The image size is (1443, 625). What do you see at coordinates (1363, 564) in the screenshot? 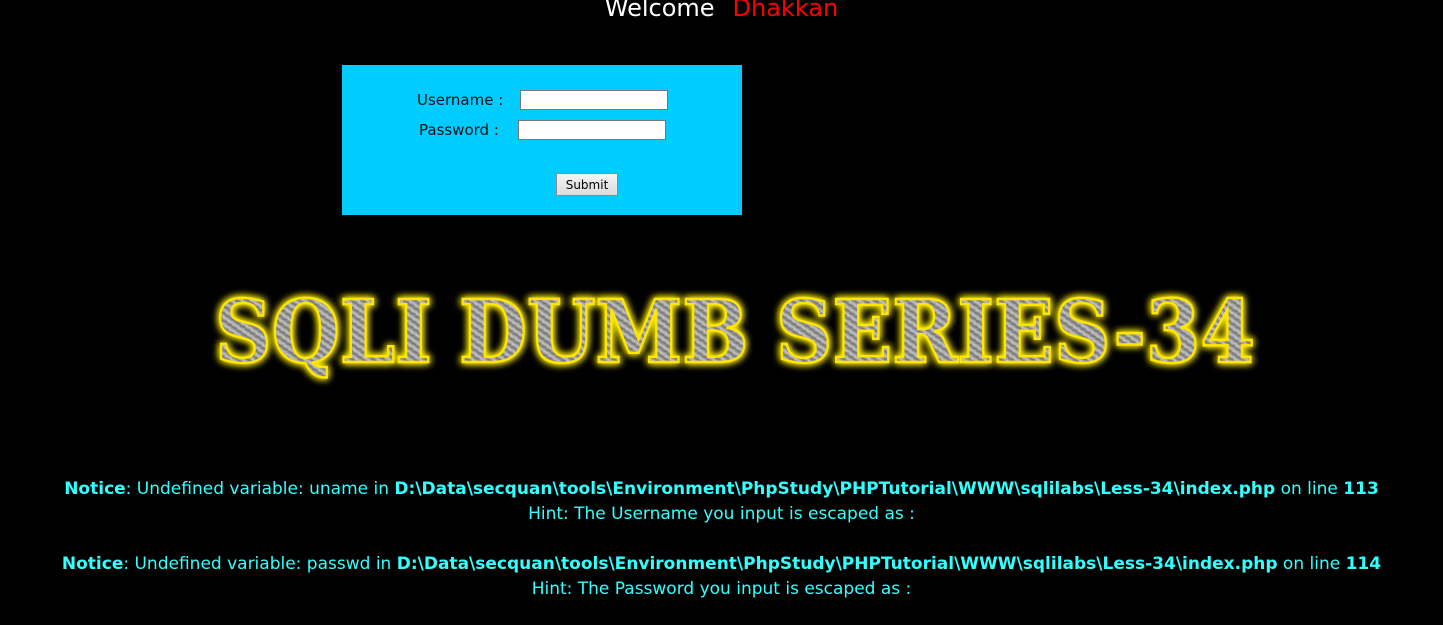
I see `notice-line-number: 114` at bounding box center [1363, 564].